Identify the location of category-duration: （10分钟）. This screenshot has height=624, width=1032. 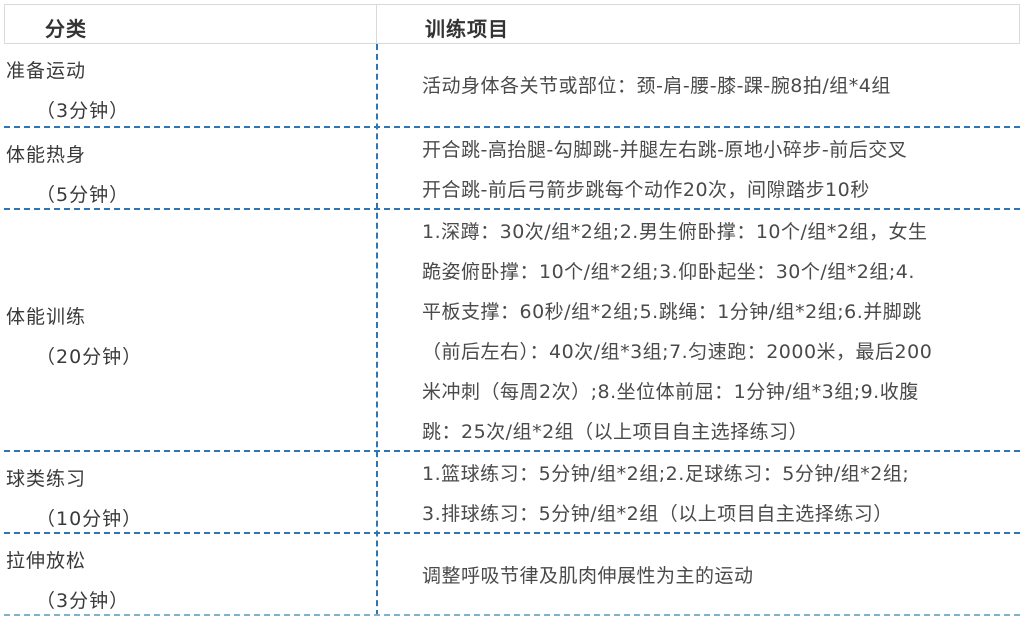
(89, 519).